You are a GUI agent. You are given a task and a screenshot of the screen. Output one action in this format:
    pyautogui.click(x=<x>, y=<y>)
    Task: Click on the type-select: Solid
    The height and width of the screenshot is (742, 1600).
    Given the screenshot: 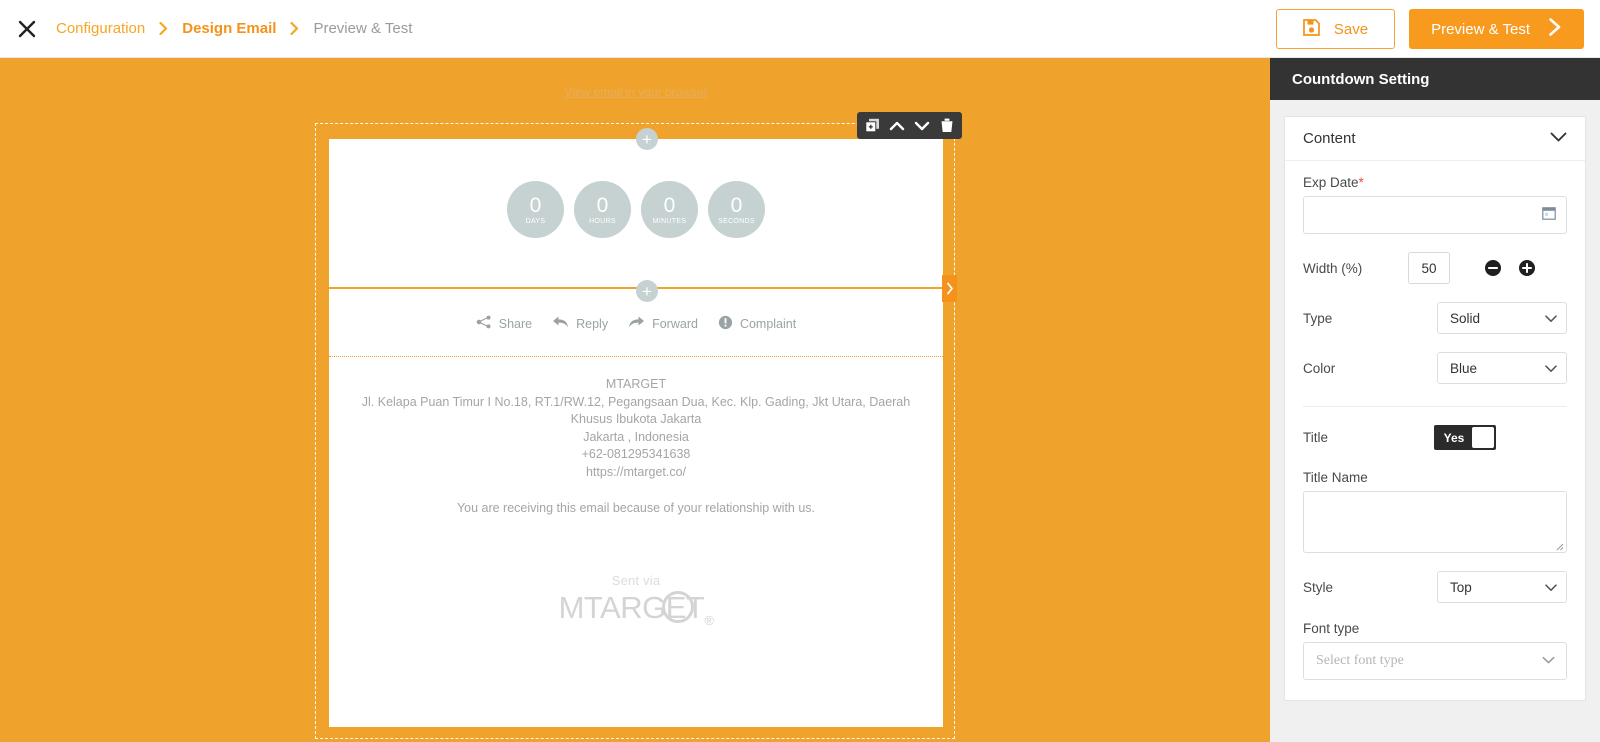 What is the action you would take?
    pyautogui.click(x=1502, y=318)
    